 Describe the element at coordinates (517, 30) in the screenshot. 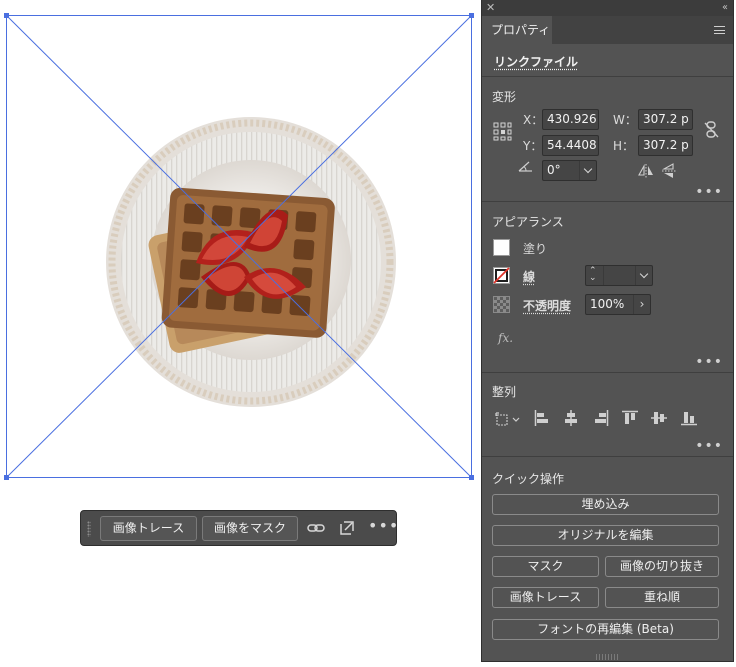

I see `tab-properties: プロパティ` at that location.